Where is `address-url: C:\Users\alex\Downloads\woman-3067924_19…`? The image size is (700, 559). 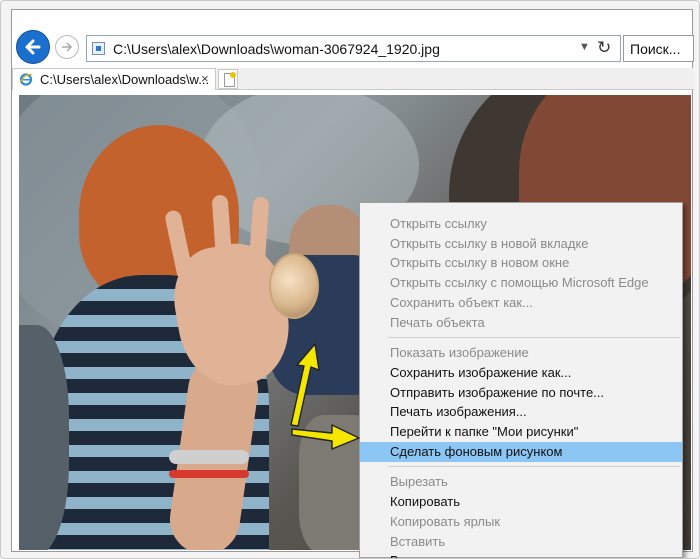 address-url: C:\Users\alex\Downloads\woman-3067924_19… is located at coordinates (276, 49).